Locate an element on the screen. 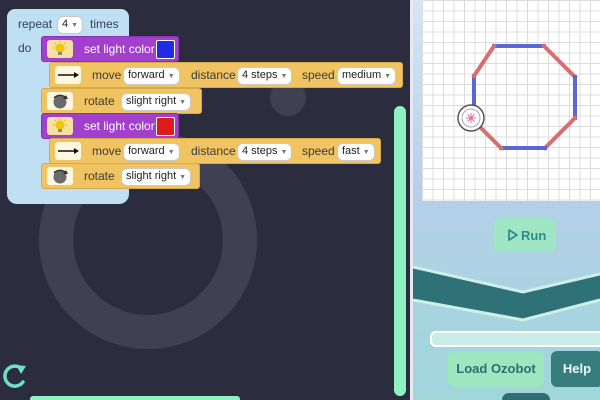 This screenshot has height=400, width=600. play-icon is located at coordinates (513, 235).